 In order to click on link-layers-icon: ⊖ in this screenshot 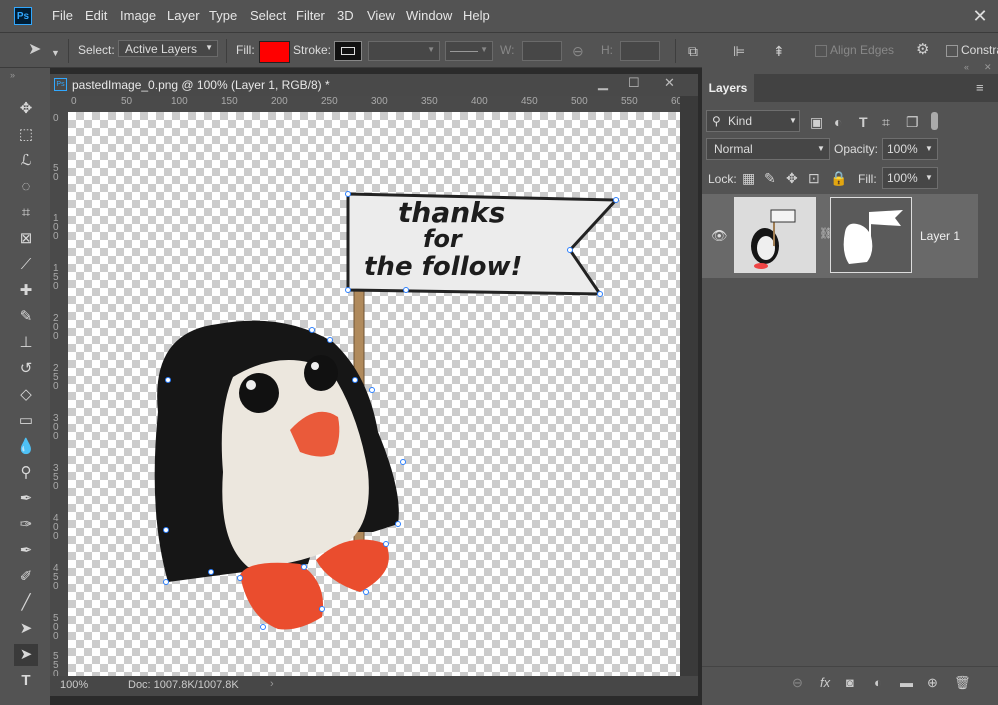, I will do `click(797, 683)`.